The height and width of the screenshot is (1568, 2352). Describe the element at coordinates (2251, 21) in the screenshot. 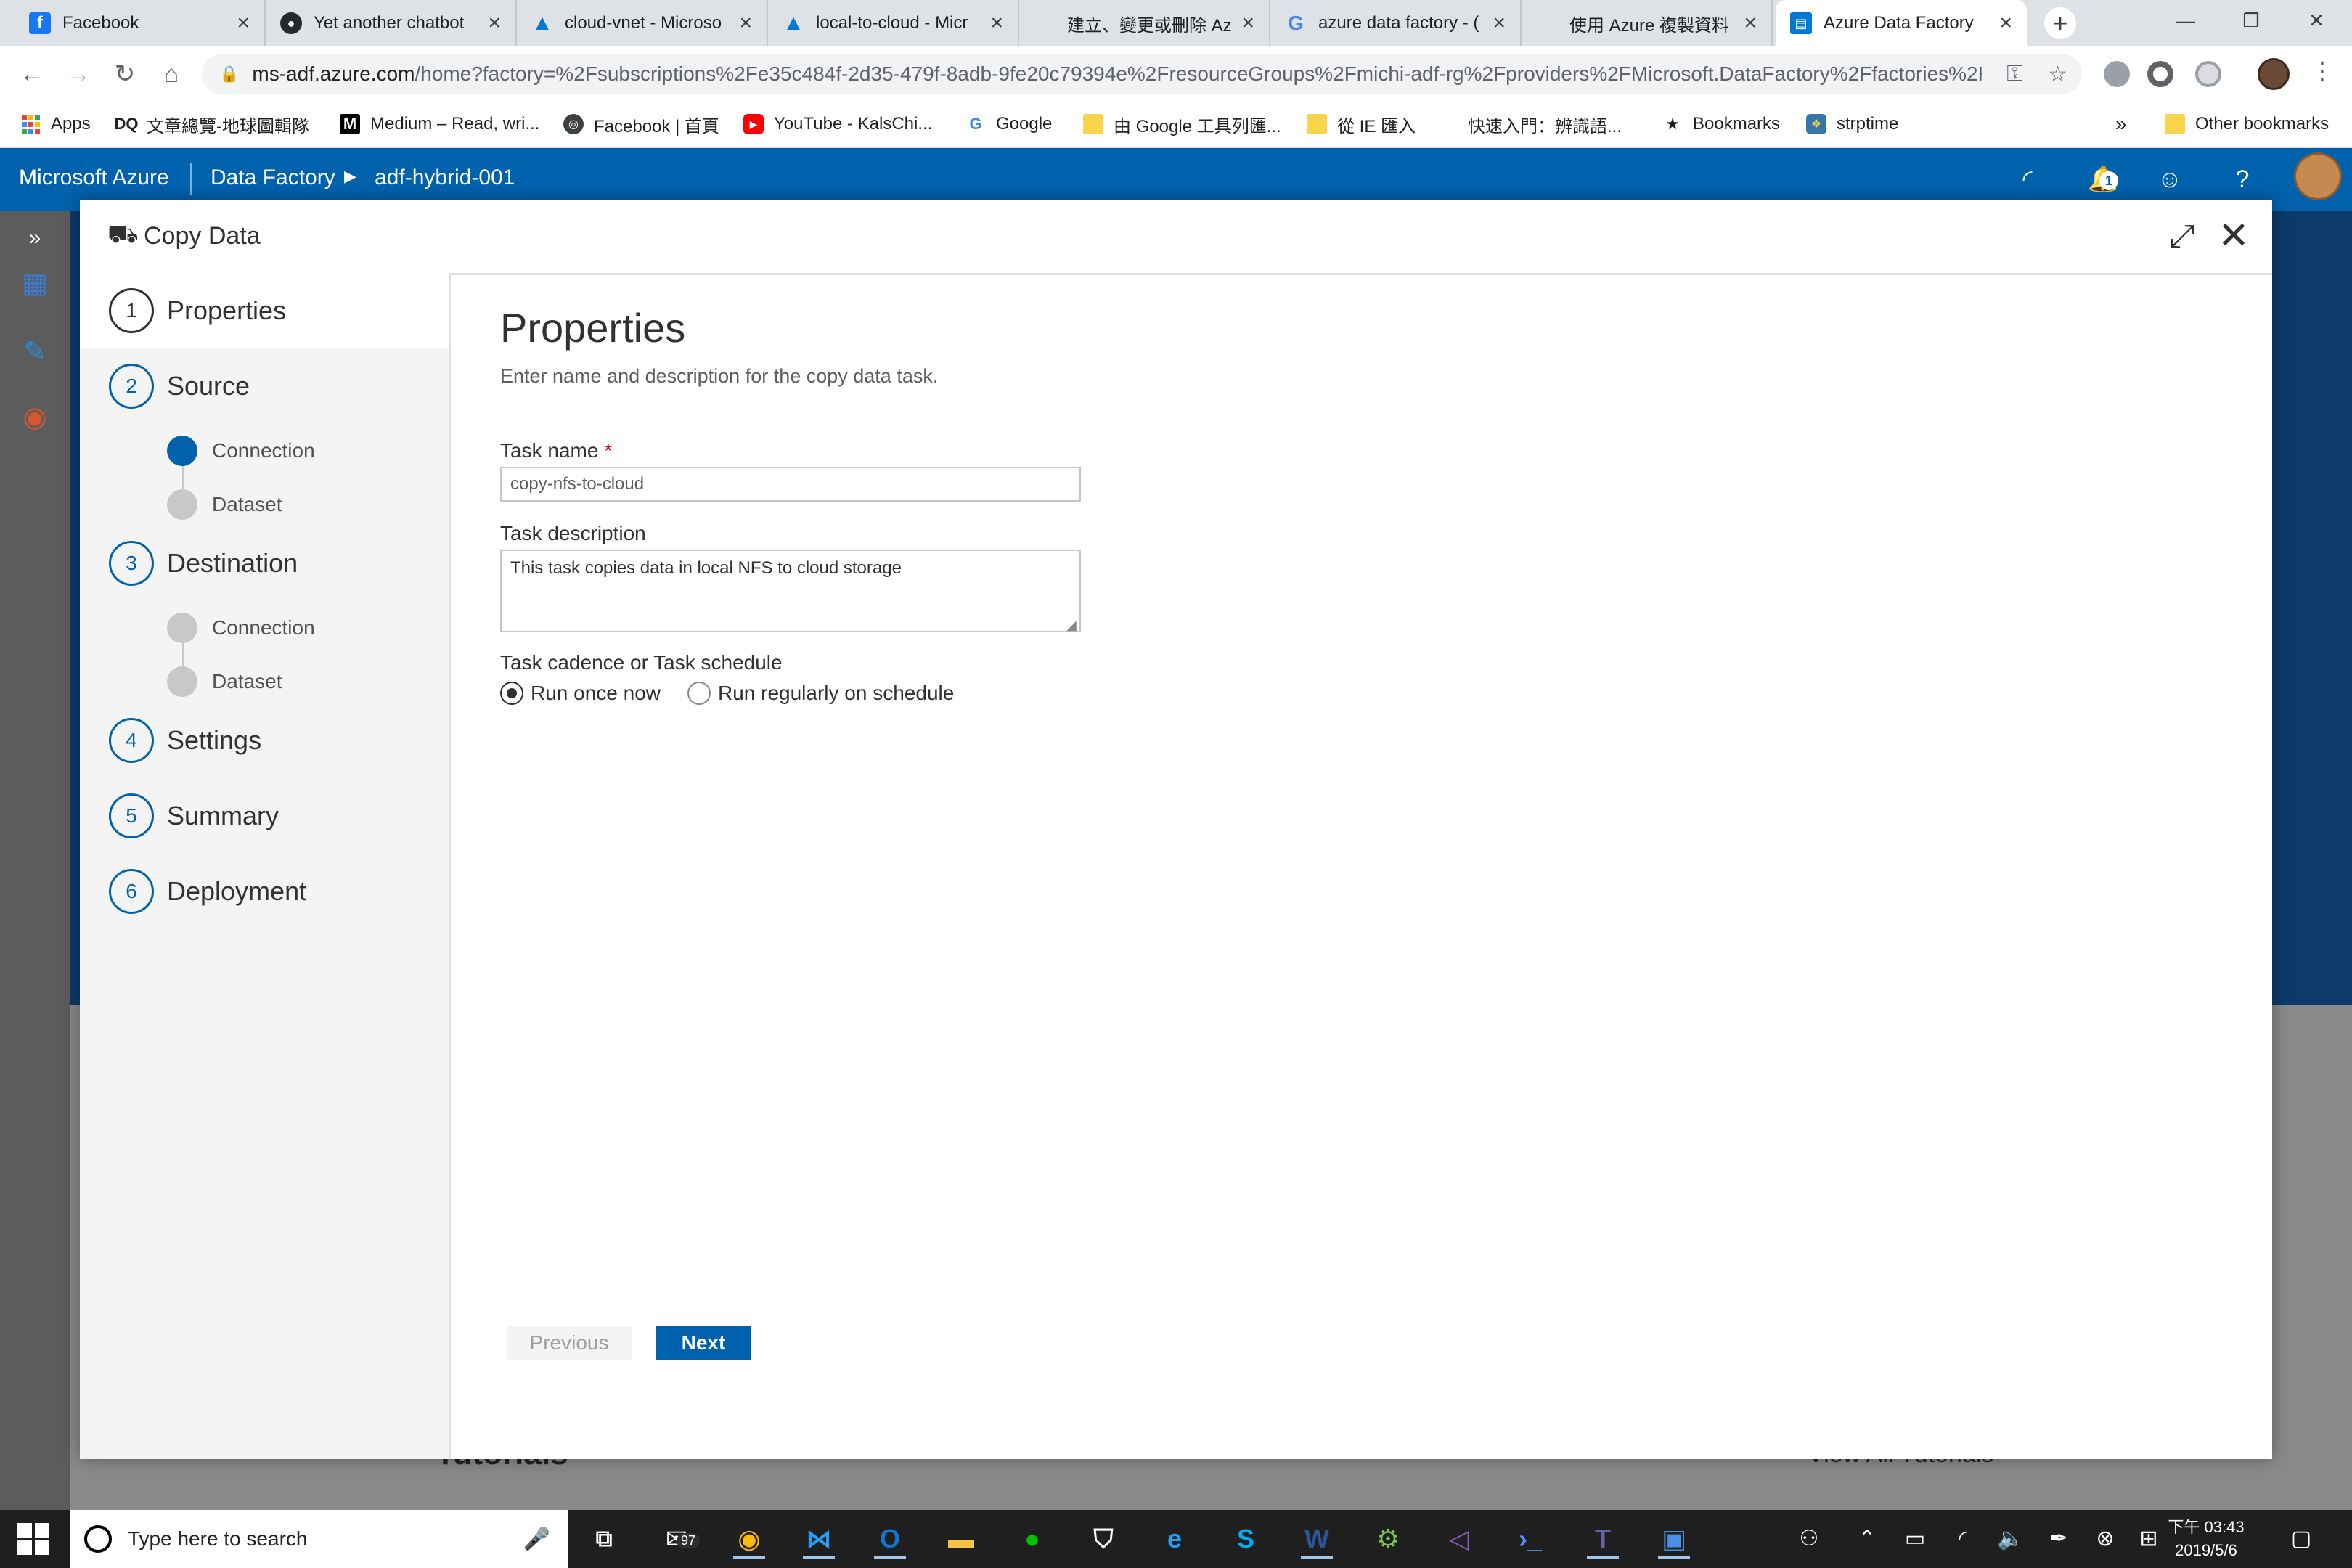

I see `restore-icon: ❐` at that location.